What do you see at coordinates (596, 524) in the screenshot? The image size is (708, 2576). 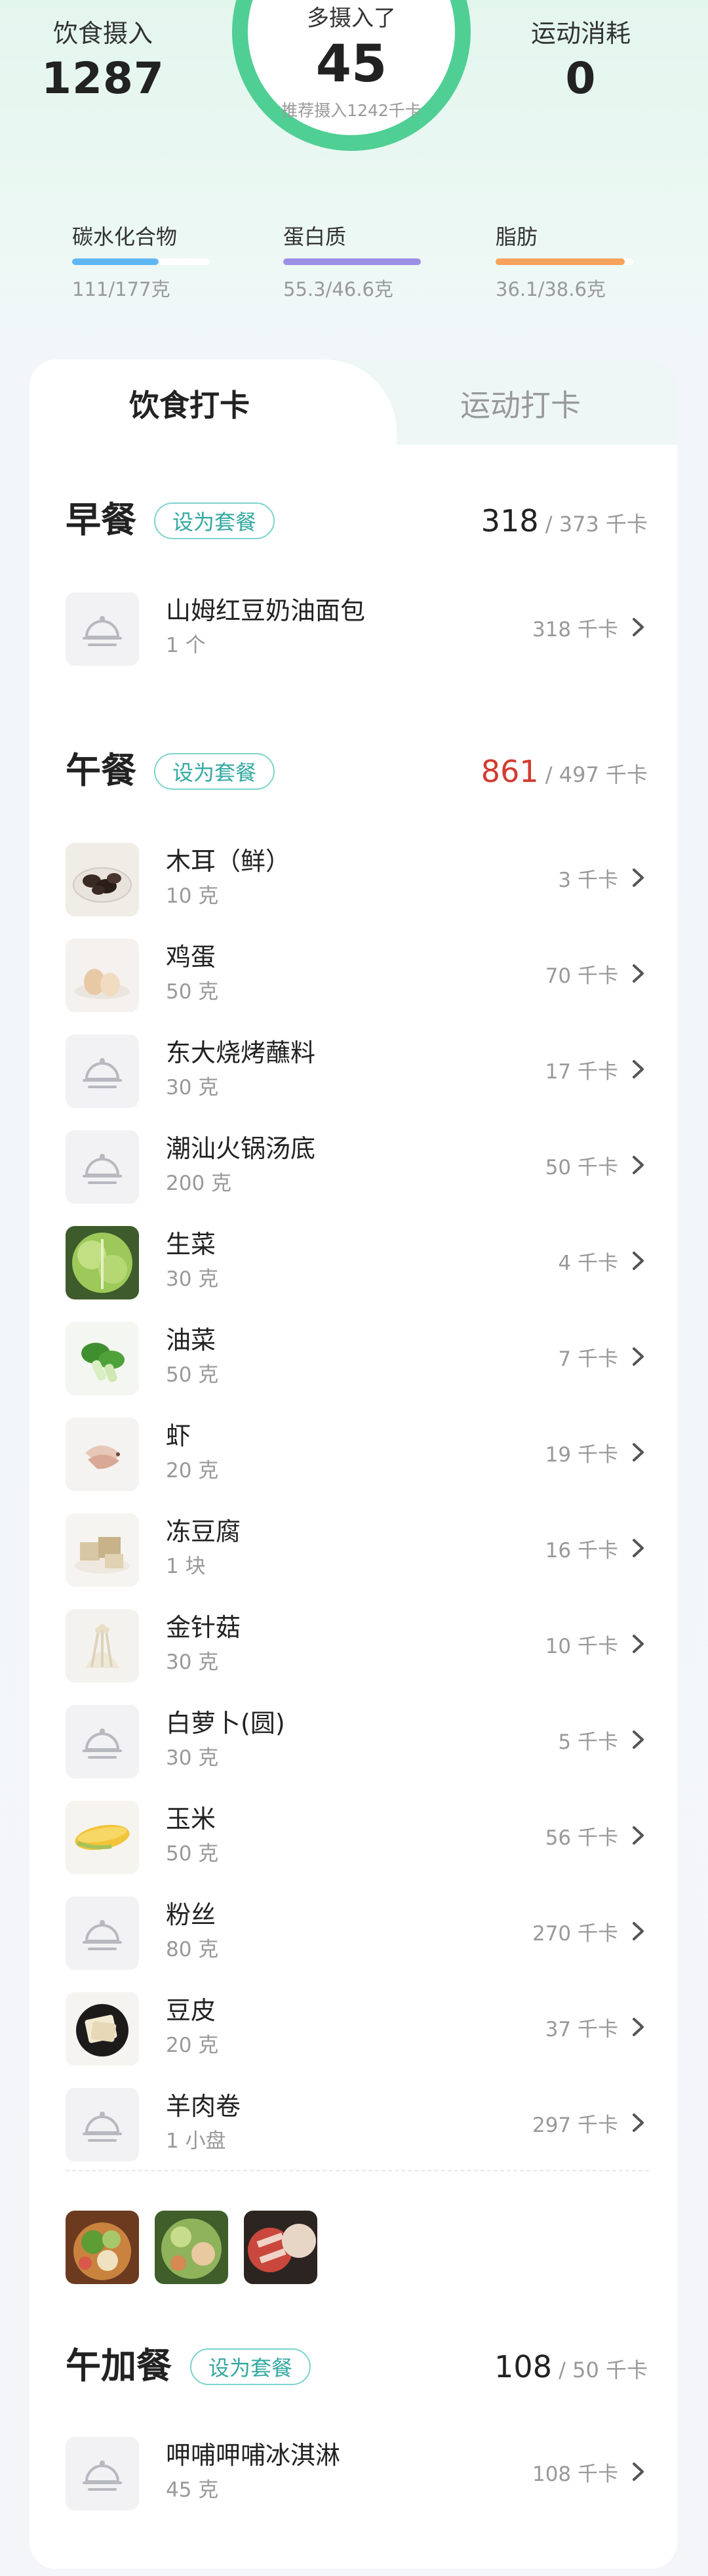 I see `meal-target: / 373 千卡` at bounding box center [596, 524].